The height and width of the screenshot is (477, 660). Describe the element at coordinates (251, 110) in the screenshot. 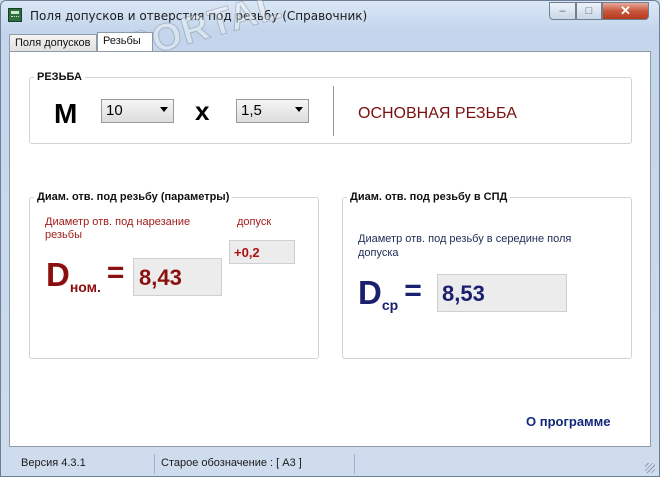

I see `pitch-value: 1,5` at that location.